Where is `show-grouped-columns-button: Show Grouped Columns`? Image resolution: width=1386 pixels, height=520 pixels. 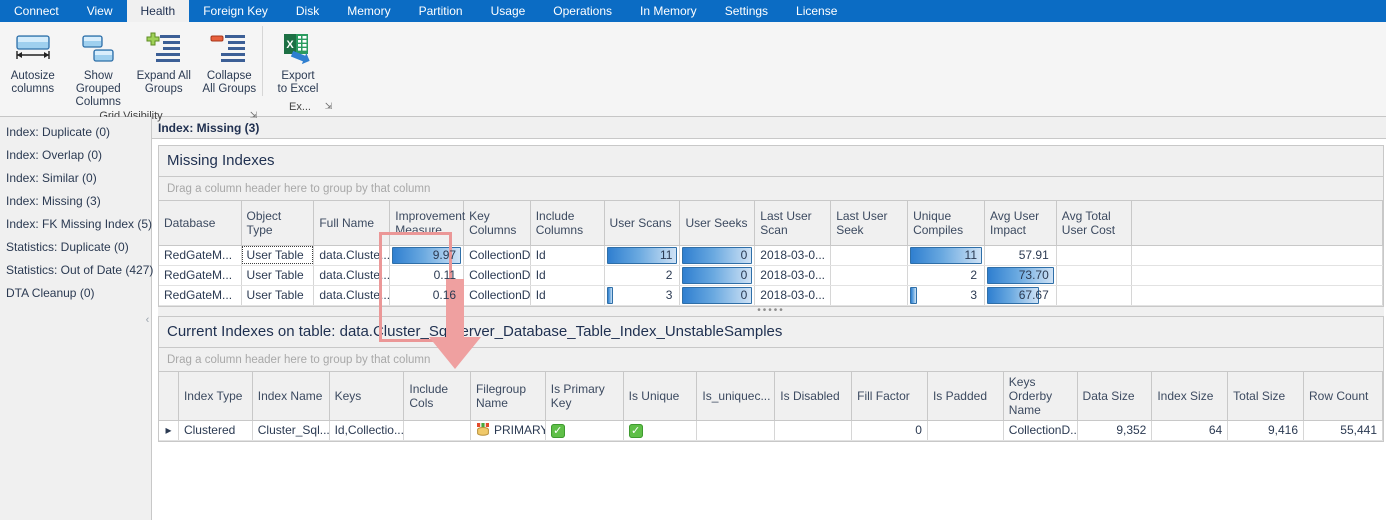
show-grouped-columns-button: Show Grouped Columns is located at coordinates (99, 68).